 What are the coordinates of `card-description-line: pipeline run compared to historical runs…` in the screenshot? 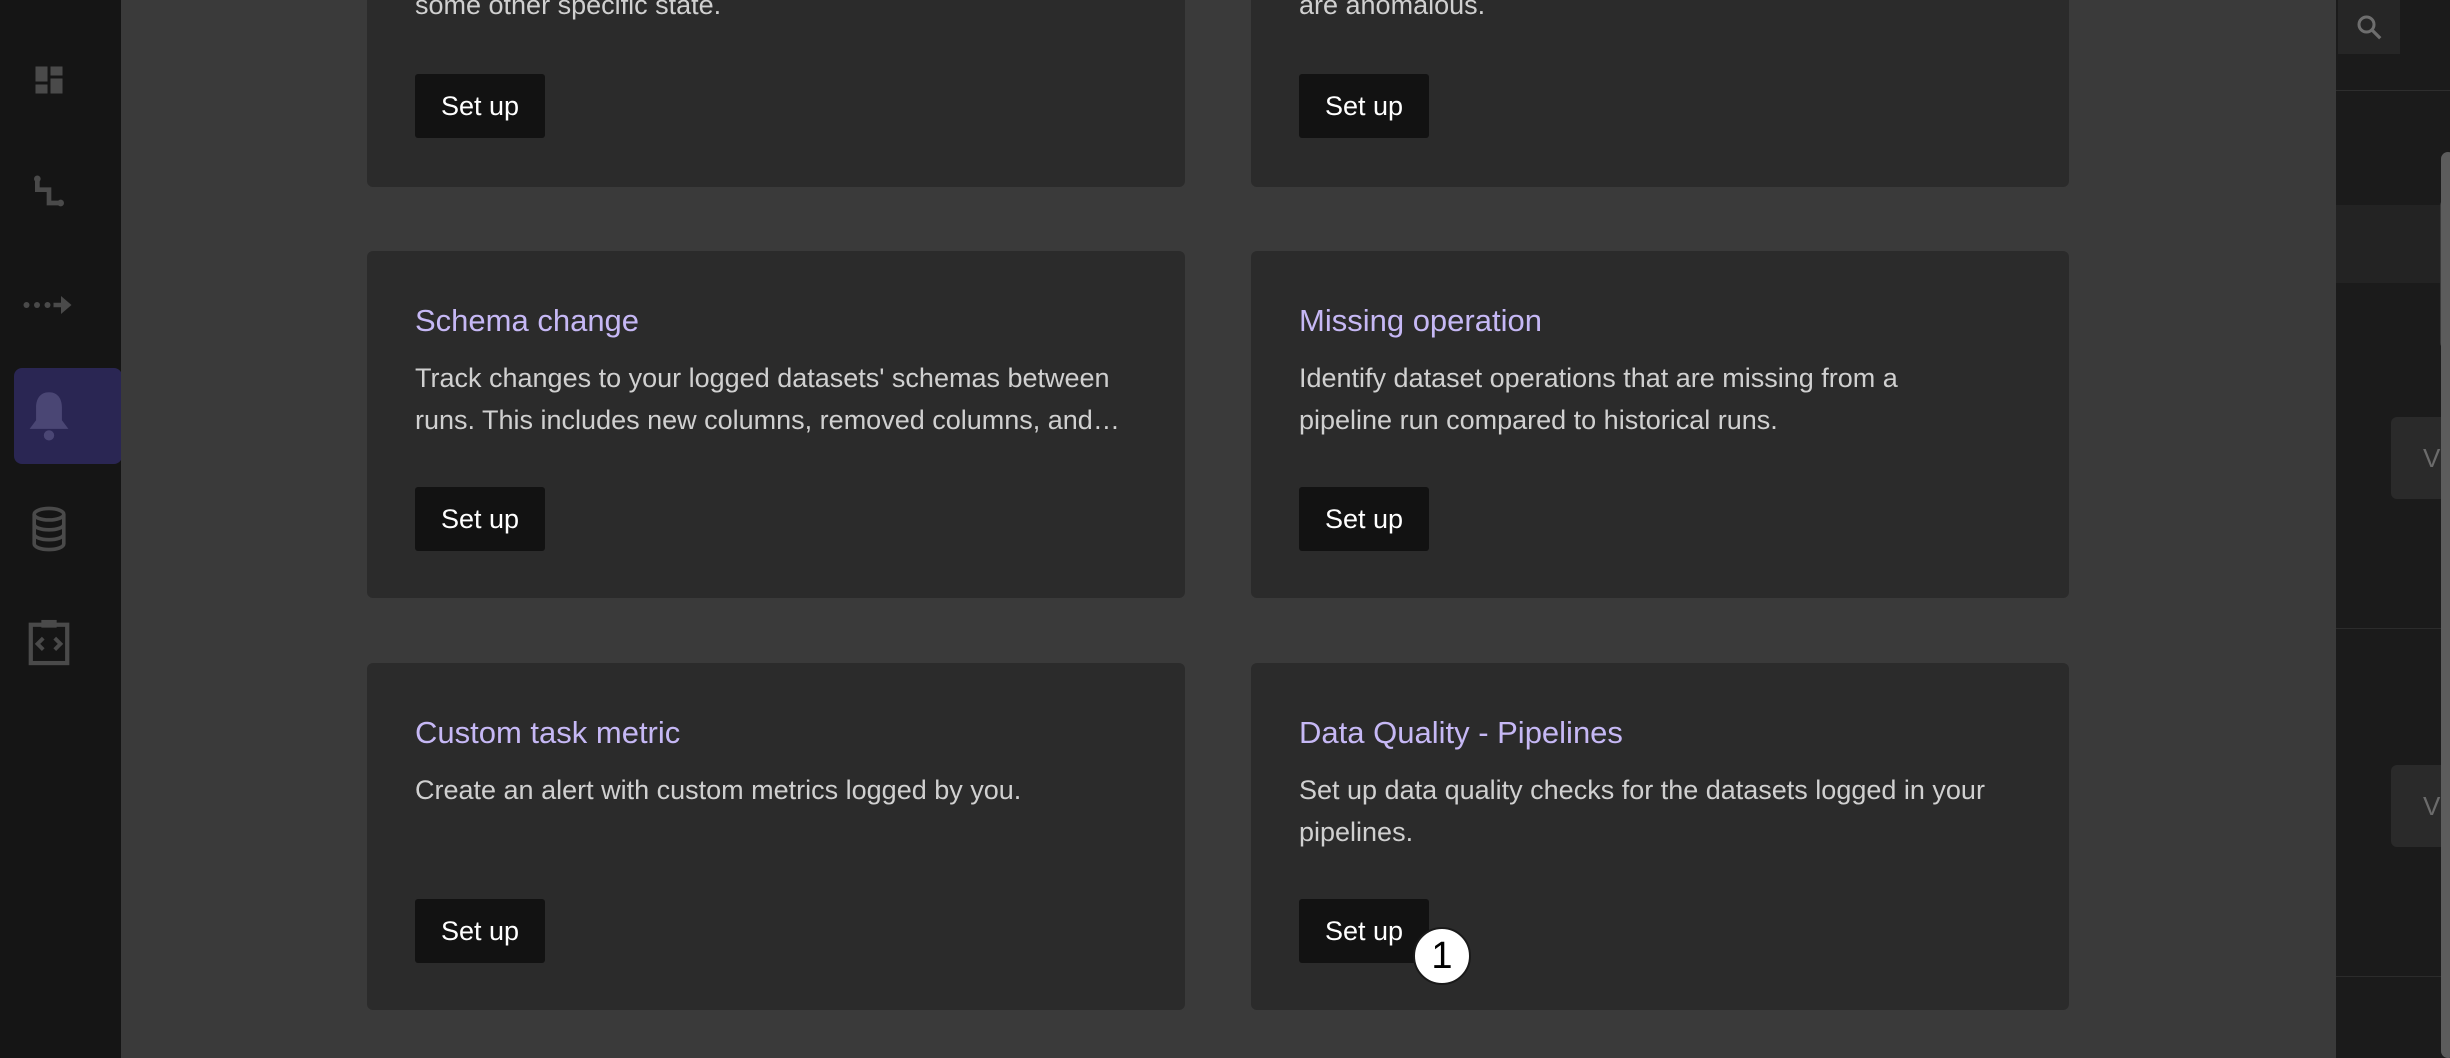 It's located at (1538, 420).